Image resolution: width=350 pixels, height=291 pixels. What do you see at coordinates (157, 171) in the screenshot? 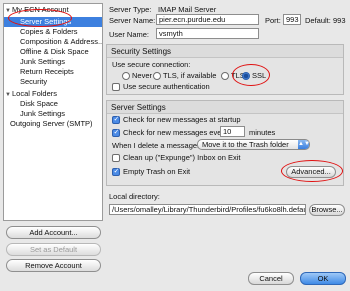
I see `empty-trash-label: Empty Trash on Exit` at bounding box center [157, 171].